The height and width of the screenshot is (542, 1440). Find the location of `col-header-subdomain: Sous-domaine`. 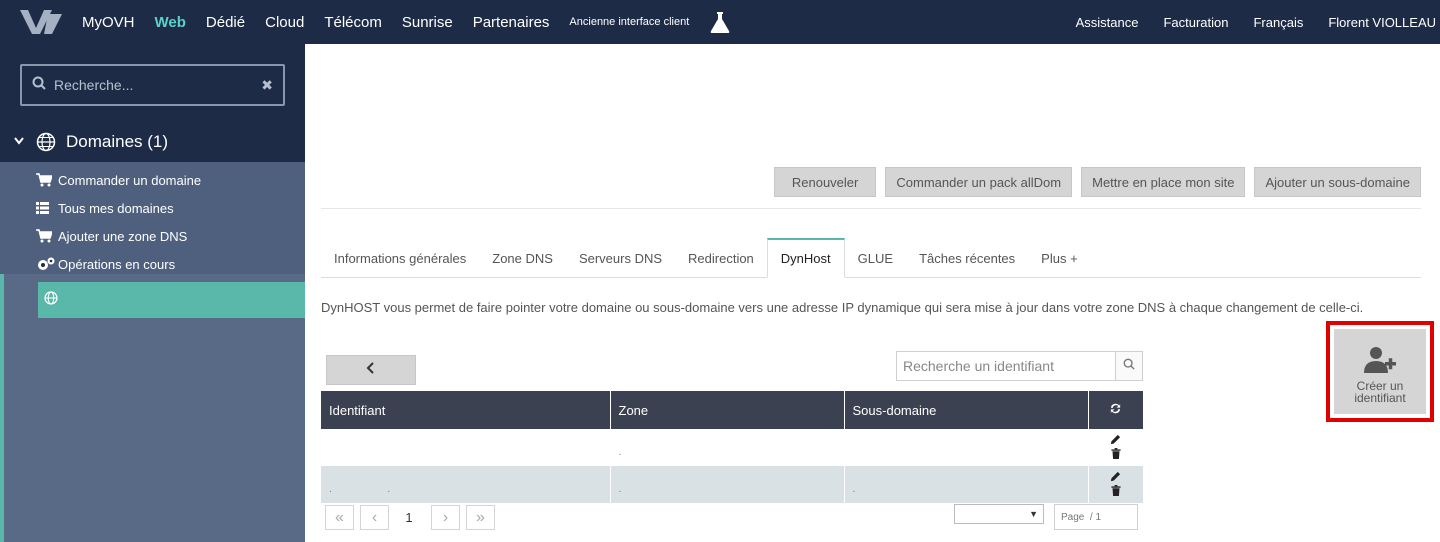

col-header-subdomain: Sous-domaine is located at coordinates (966, 410).